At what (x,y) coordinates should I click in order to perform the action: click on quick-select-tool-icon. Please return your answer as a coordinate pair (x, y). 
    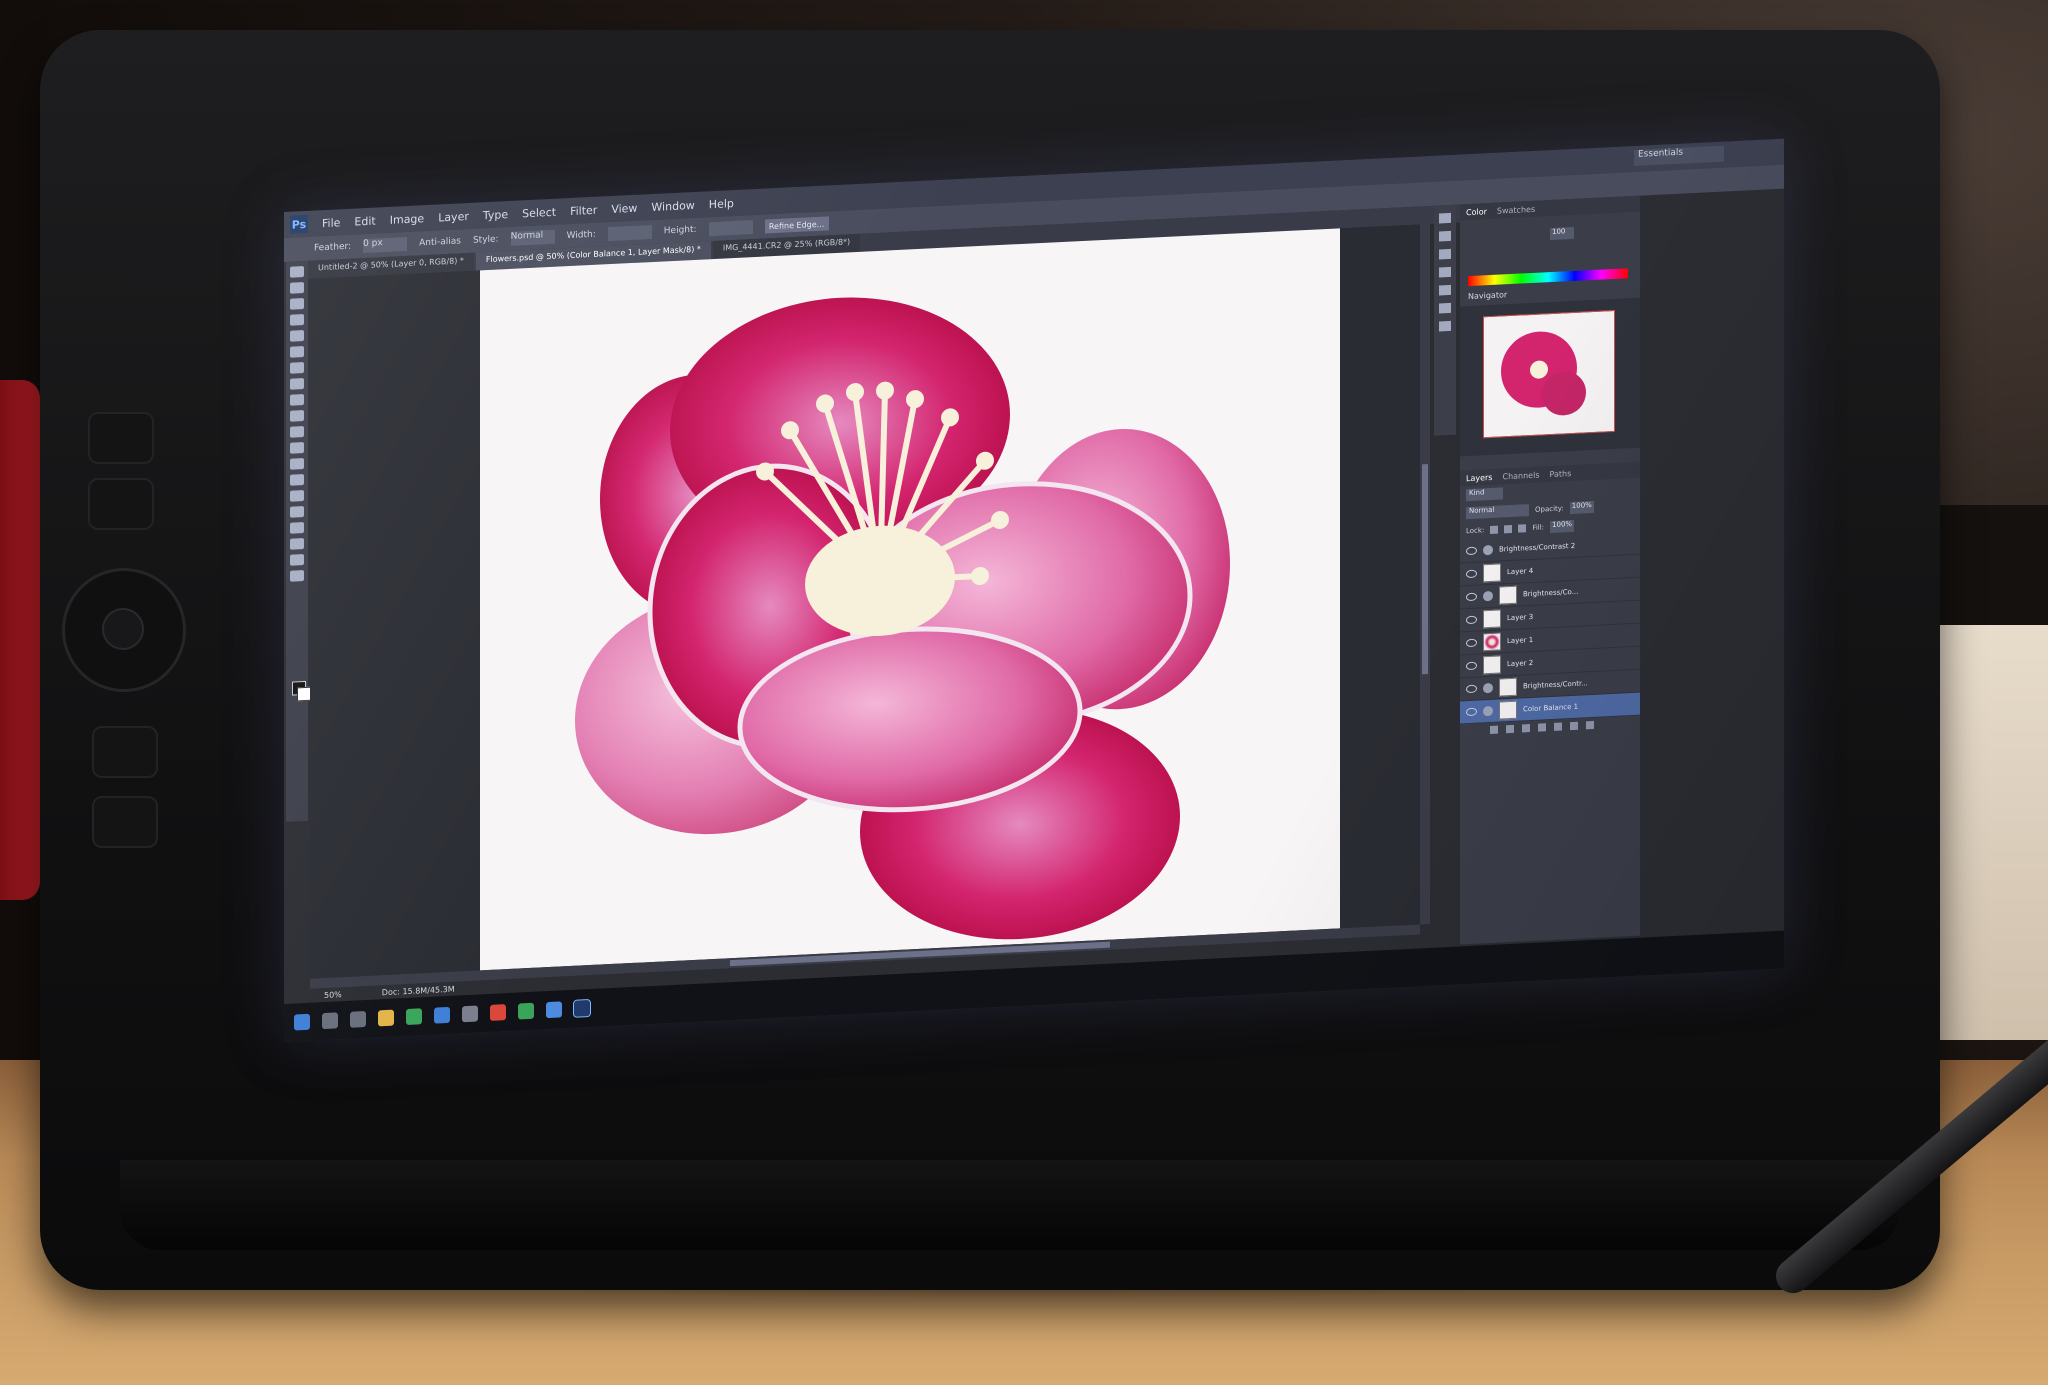
    Looking at the image, I should click on (297, 320).